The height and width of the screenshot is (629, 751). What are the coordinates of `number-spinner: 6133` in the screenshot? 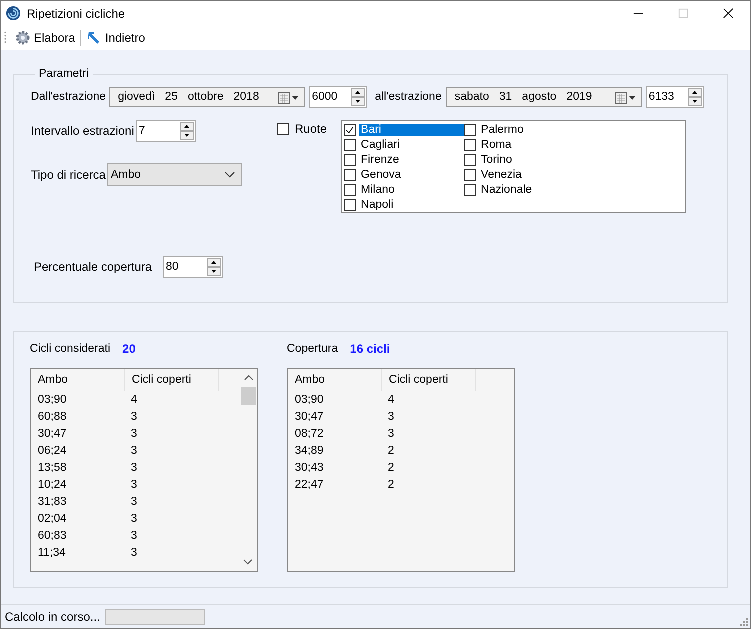 It's located at (675, 97).